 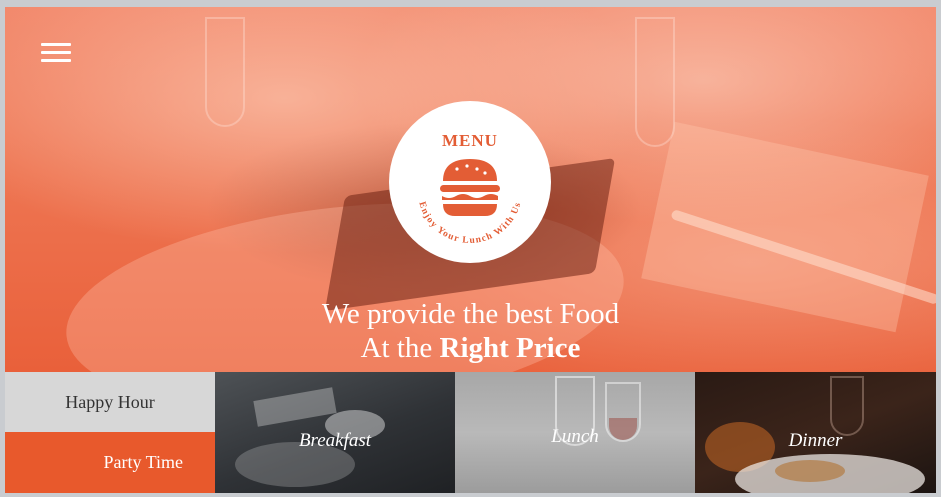 I want to click on tab-happy-hour: Happy Hour, so click(x=110, y=402).